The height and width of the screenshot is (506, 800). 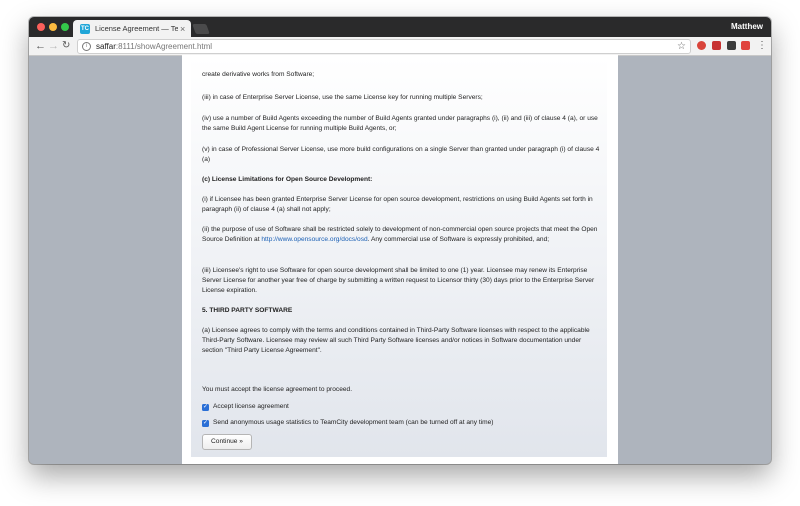 I want to click on continue-button: Continue », so click(x=227, y=442).